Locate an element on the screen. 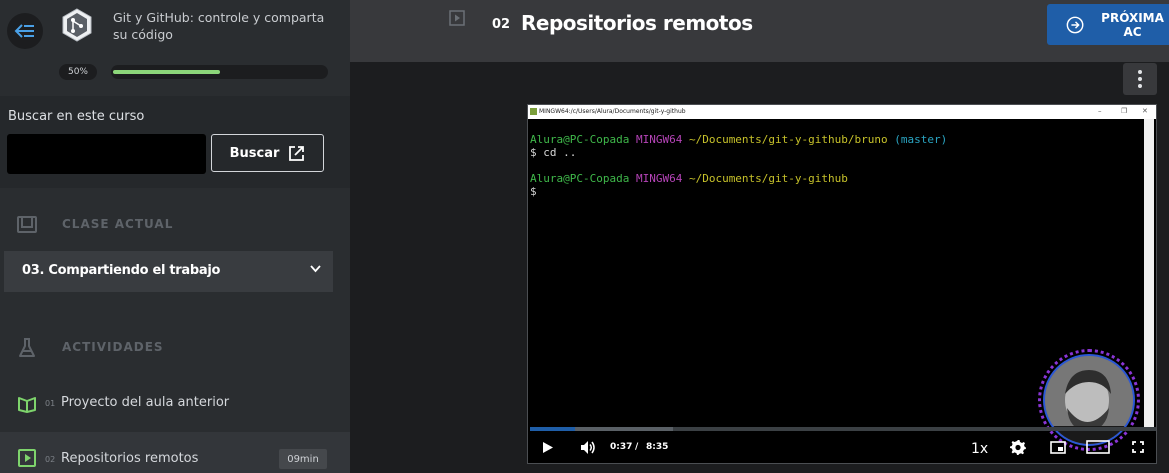 The width and height of the screenshot is (1169, 473). search-button: Buscar is located at coordinates (267, 153).